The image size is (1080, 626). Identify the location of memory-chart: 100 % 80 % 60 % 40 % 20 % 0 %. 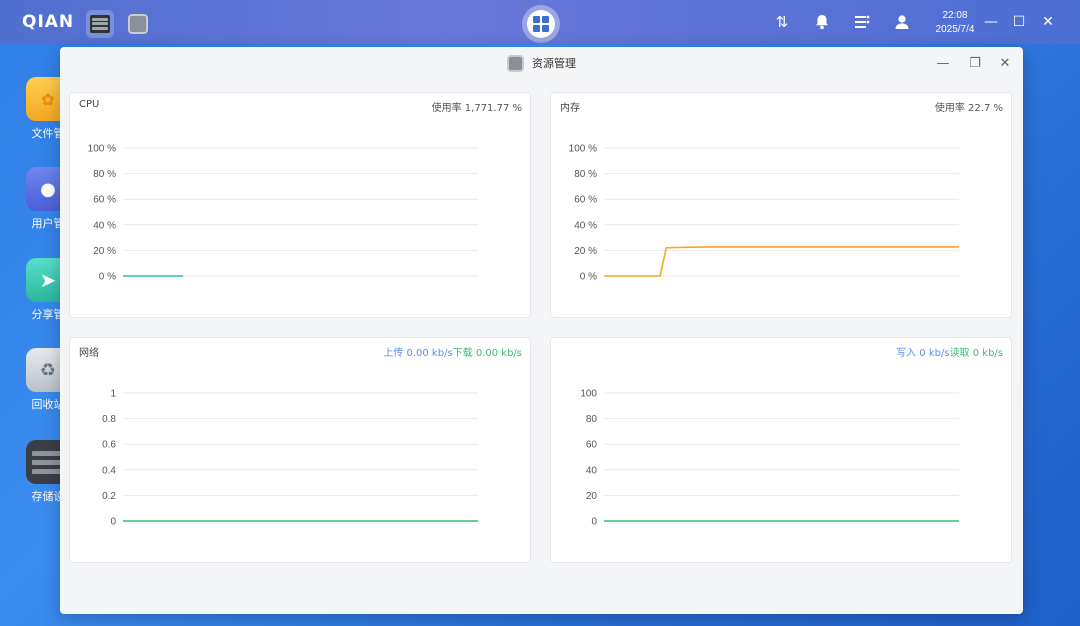
(764, 213).